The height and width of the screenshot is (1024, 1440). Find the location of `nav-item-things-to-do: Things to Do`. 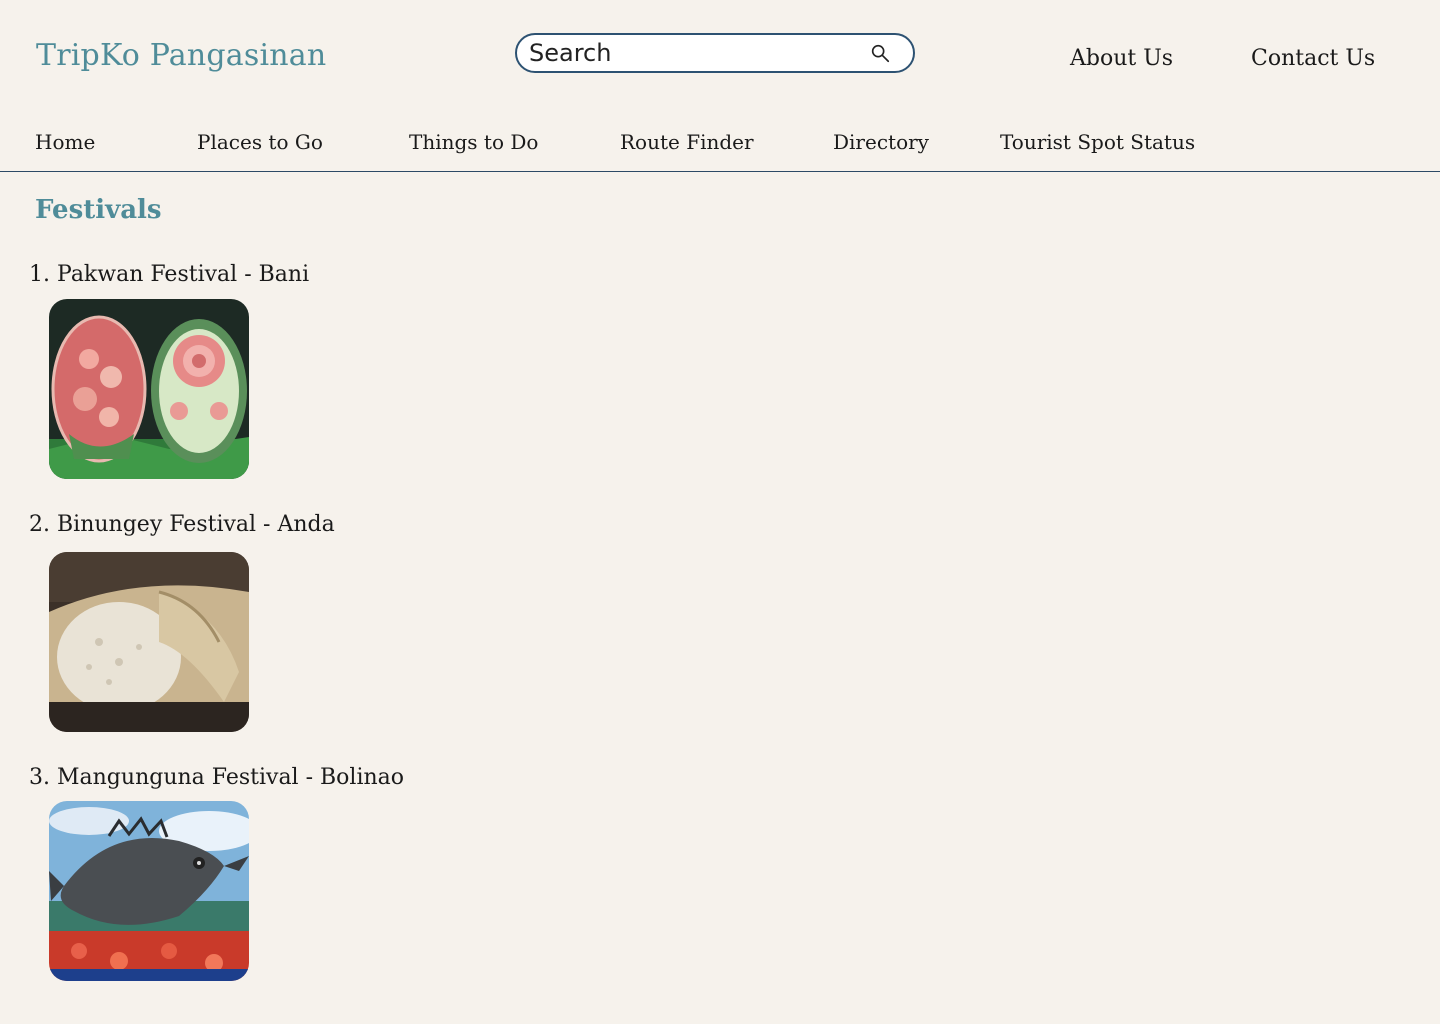

nav-item-things-to-do: Things to Do is located at coordinates (473, 142).